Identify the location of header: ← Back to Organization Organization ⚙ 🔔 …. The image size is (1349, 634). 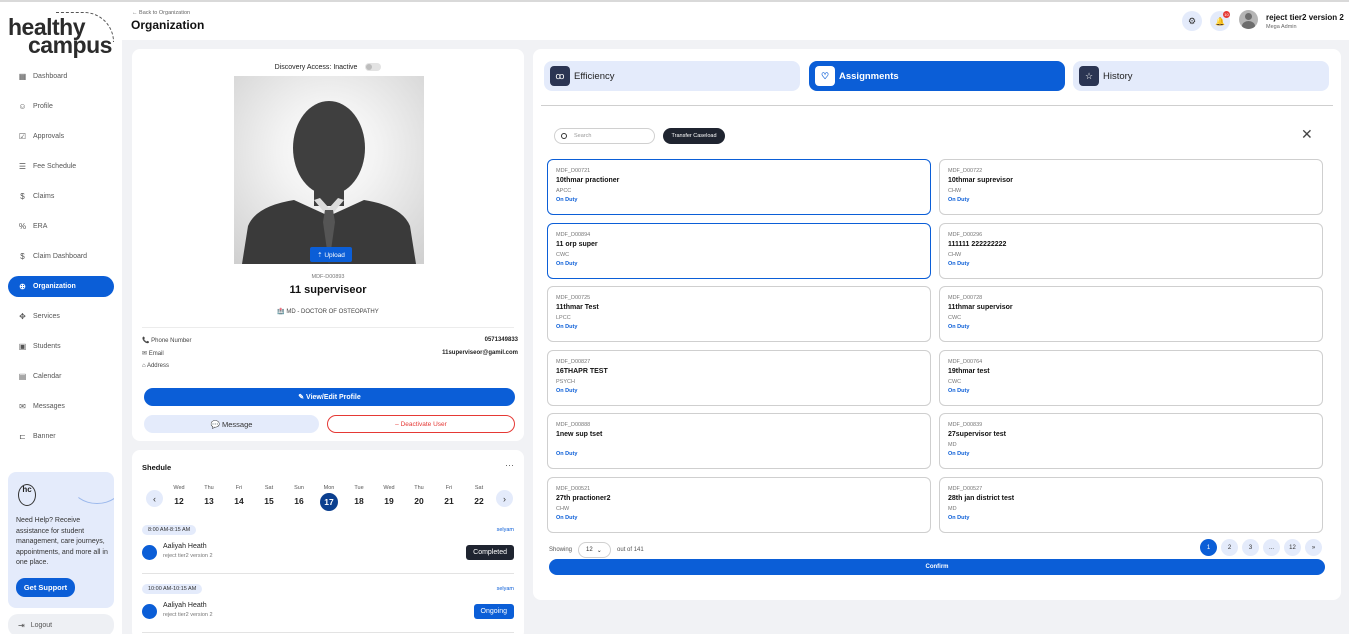
(735, 21).